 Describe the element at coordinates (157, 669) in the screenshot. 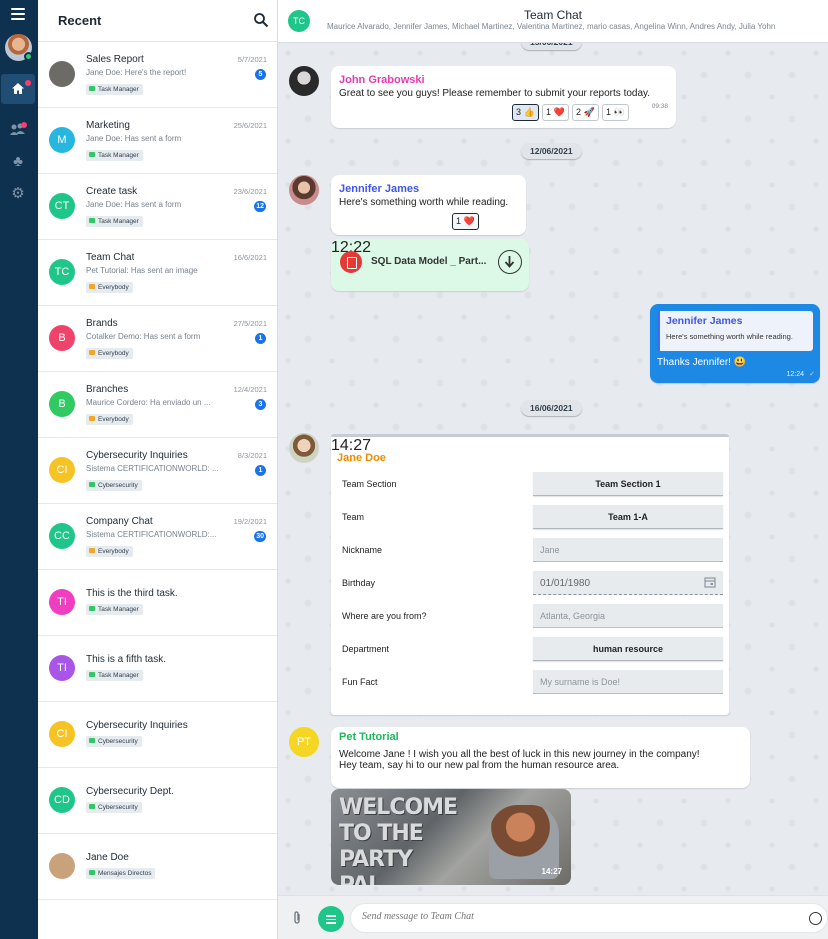

I see `conversation-item: TI This is a fifth task. Task Manager` at that location.